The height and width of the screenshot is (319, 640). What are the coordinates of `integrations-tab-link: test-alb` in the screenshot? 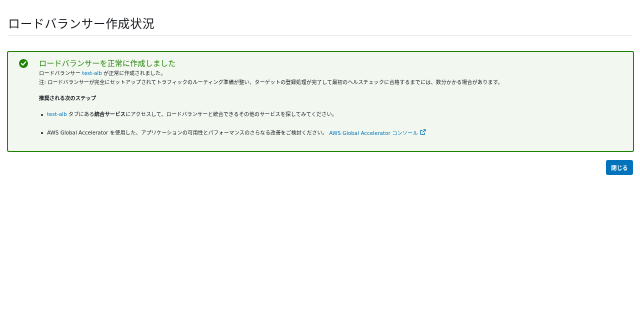 It's located at (57, 115).